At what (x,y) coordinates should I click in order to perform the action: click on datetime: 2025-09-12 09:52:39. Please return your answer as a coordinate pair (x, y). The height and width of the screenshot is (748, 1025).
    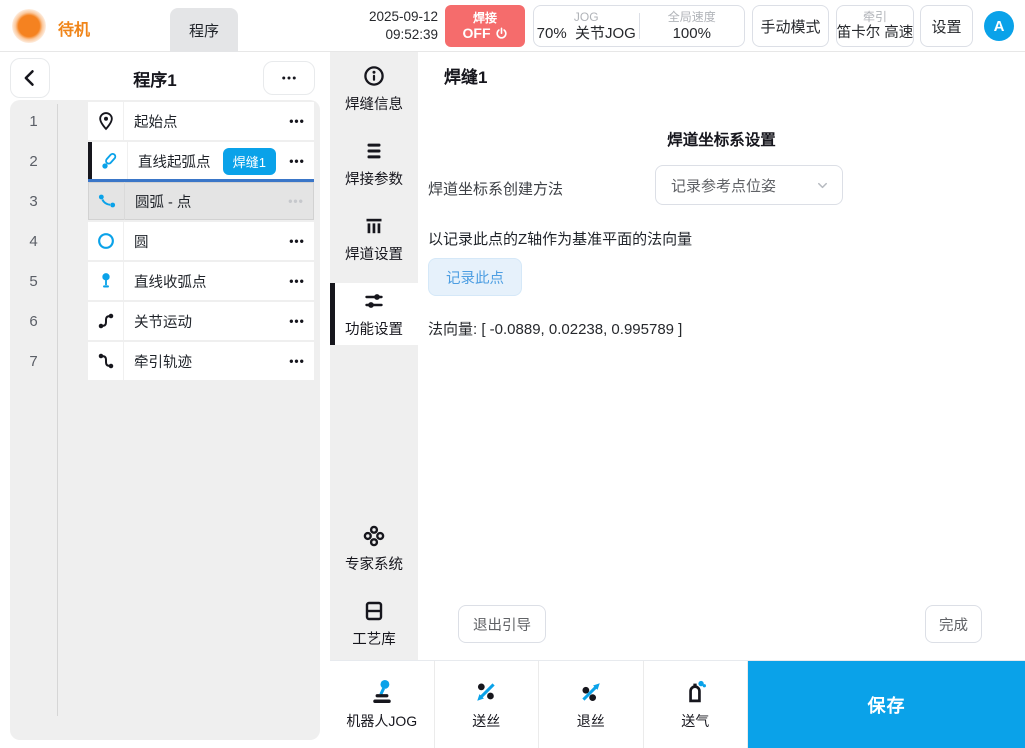
    Looking at the image, I should click on (393, 26).